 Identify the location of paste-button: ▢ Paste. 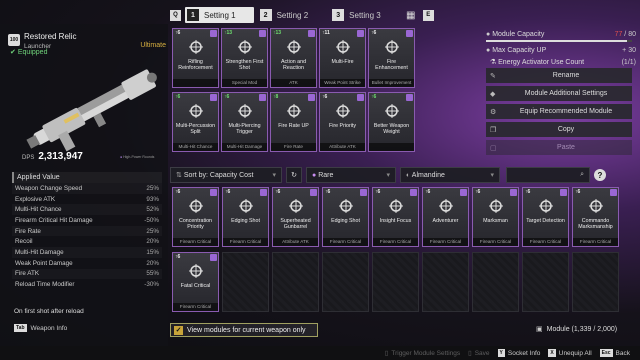
(559, 147).